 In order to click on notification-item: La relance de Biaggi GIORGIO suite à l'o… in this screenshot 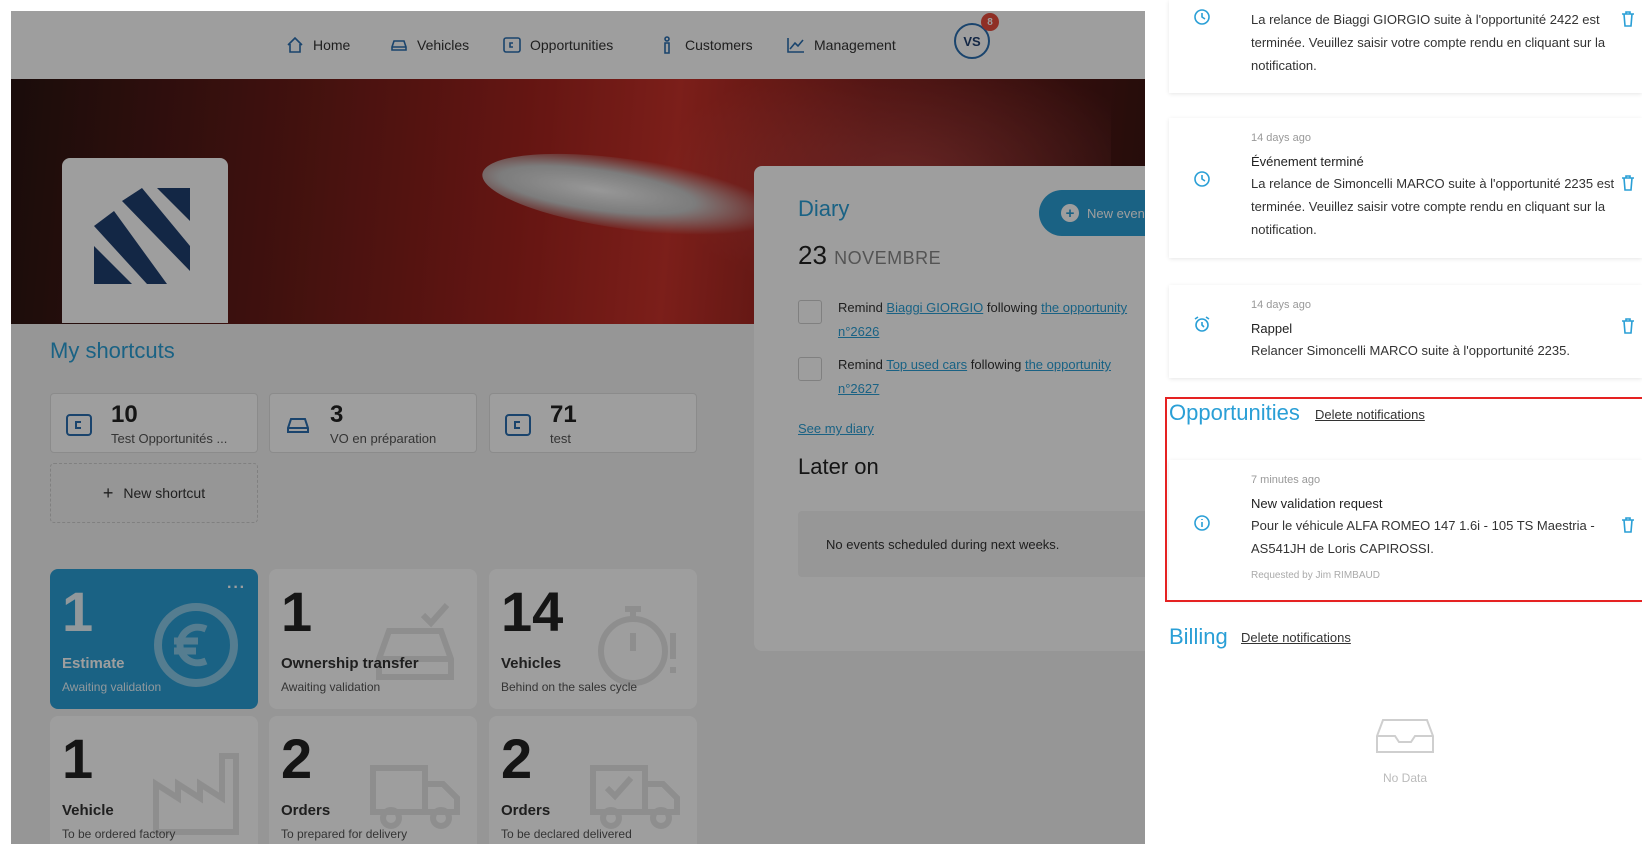, I will do `click(1405, 46)`.